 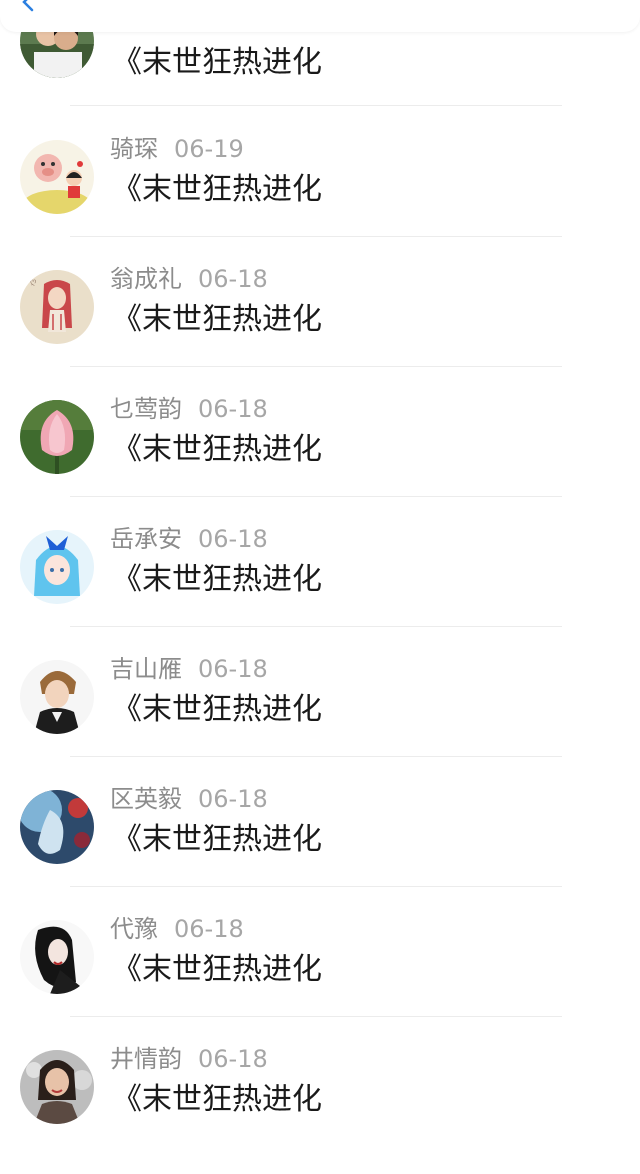 I want to click on comment-meta: 骑琛 06-19, so click(x=177, y=149).